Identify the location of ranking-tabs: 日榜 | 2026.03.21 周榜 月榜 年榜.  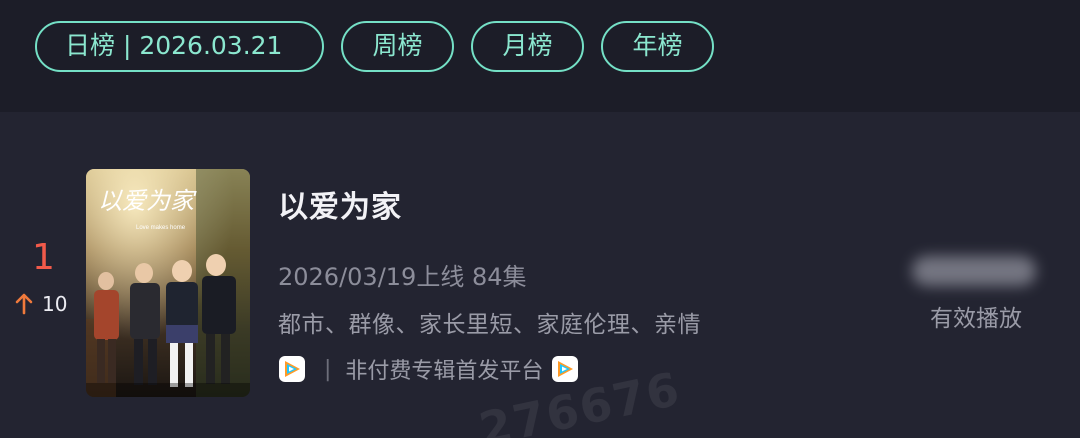
(374, 46).